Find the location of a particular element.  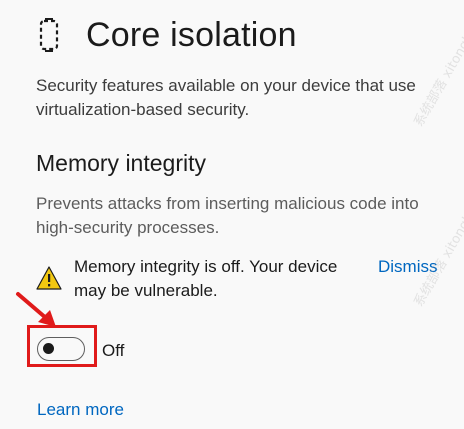

memory-integrity-heading: Memory integrity is located at coordinates (121, 163).